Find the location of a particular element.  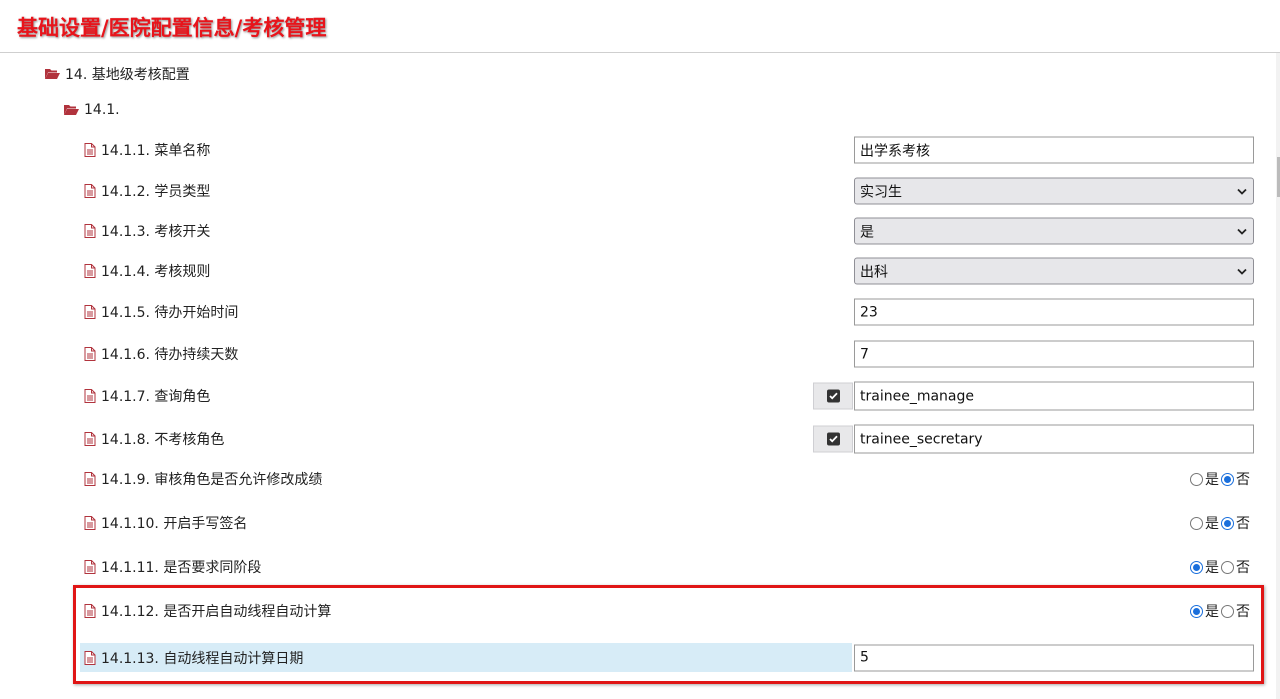

setting-label-cell: 14.1.7. 查询角色 is located at coordinates (466, 396).